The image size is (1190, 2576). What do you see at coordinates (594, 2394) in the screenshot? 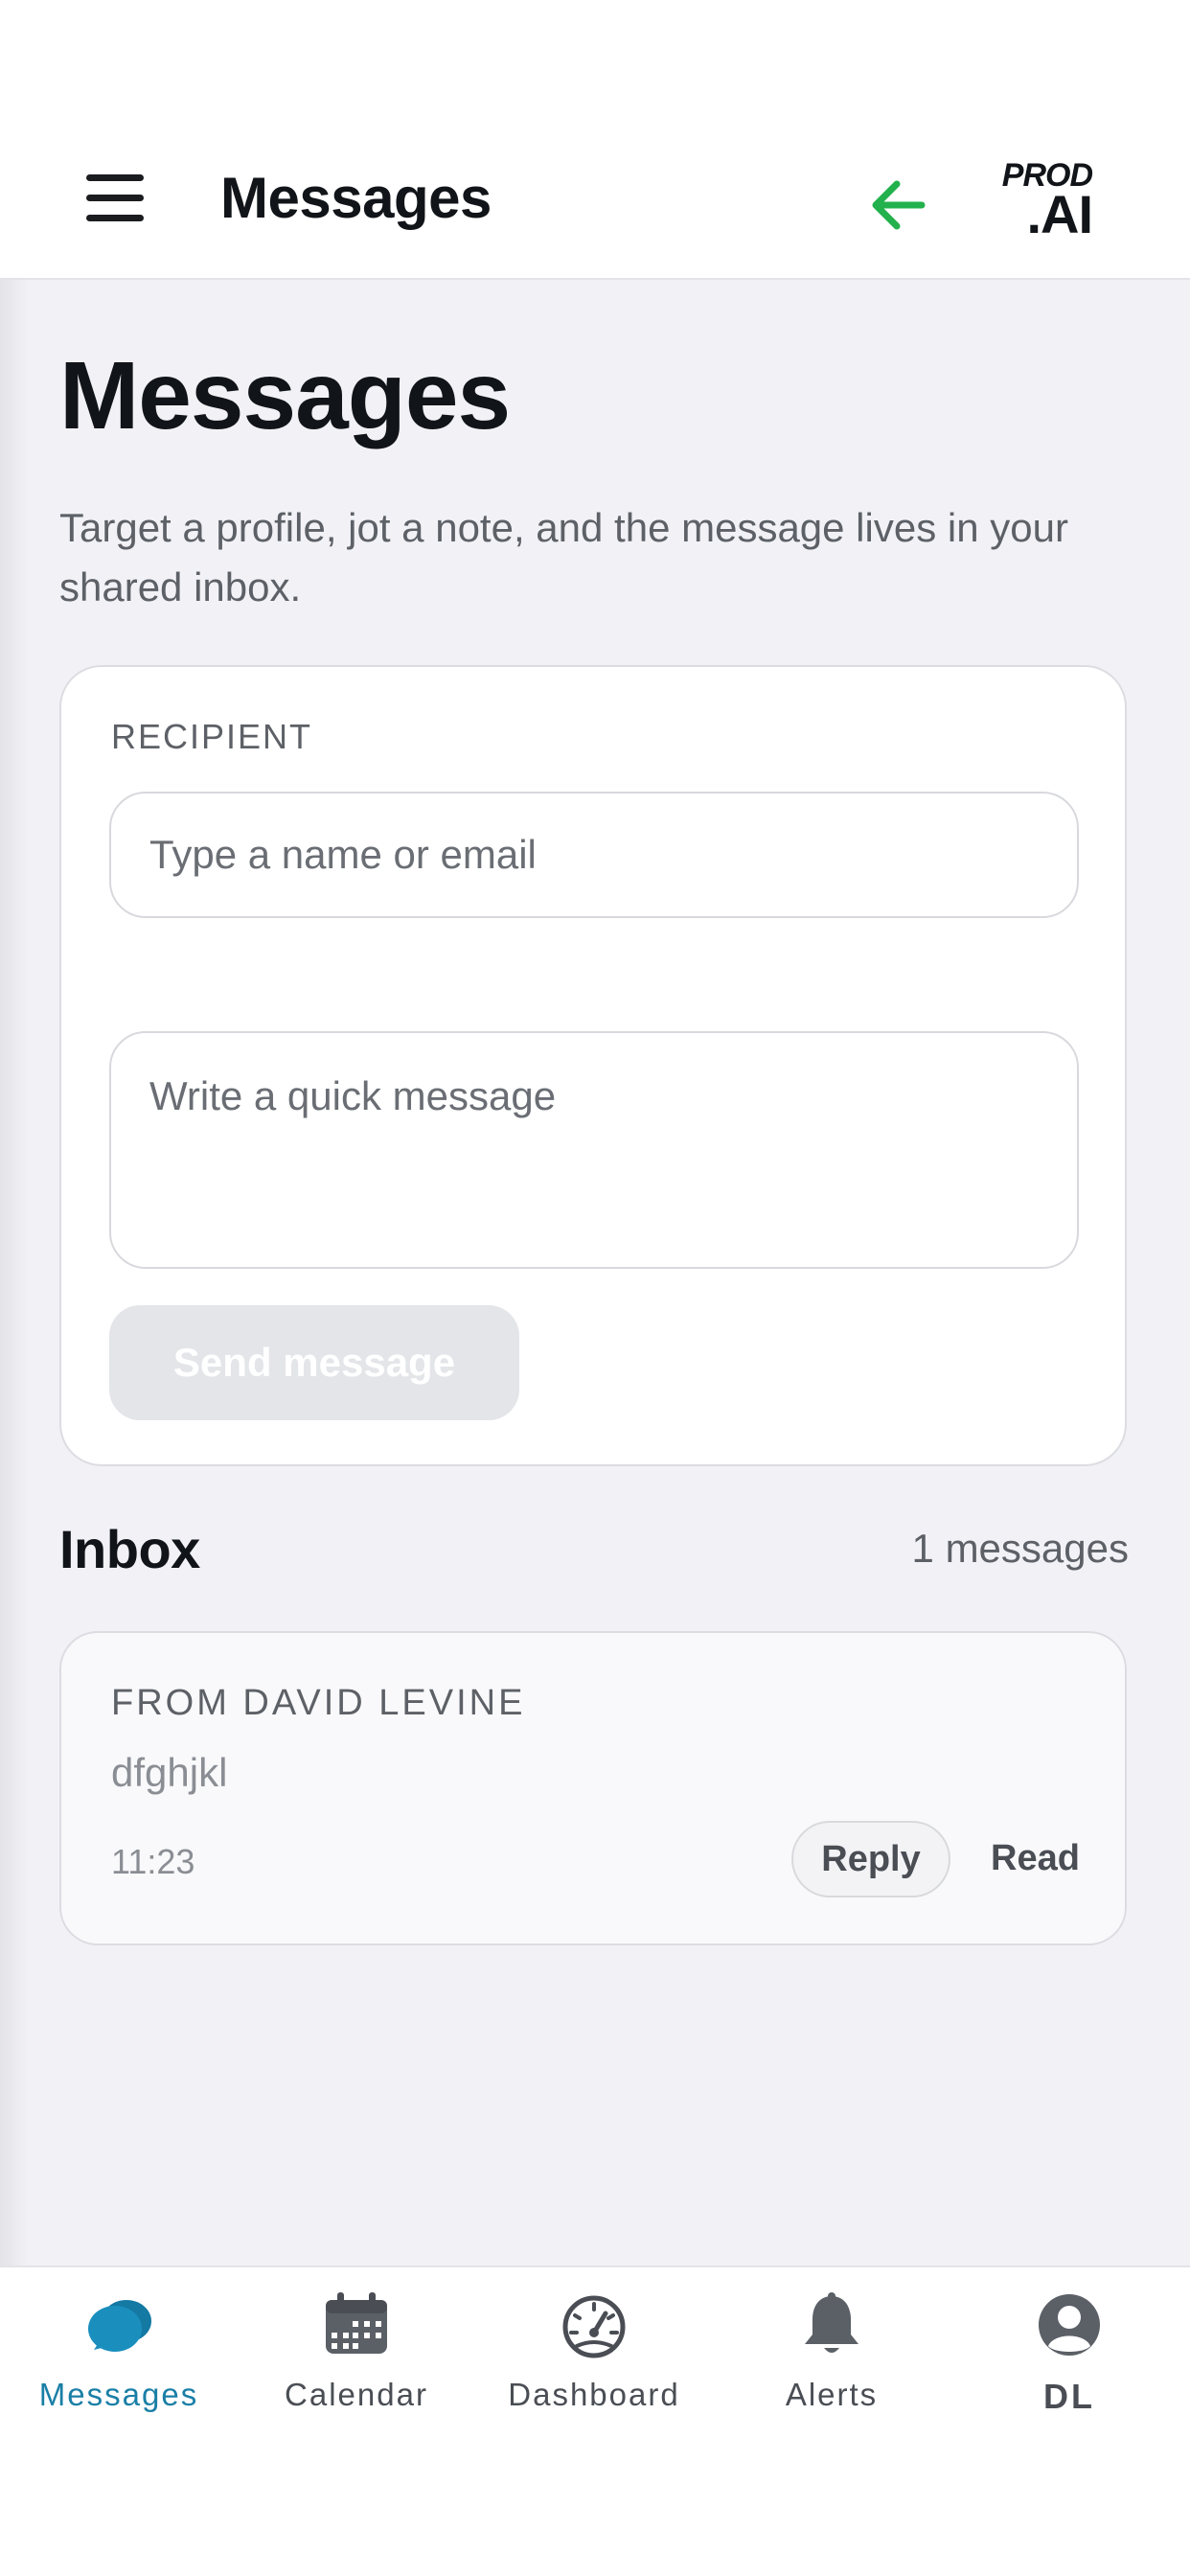
I see `tab-label: Dashboard` at bounding box center [594, 2394].